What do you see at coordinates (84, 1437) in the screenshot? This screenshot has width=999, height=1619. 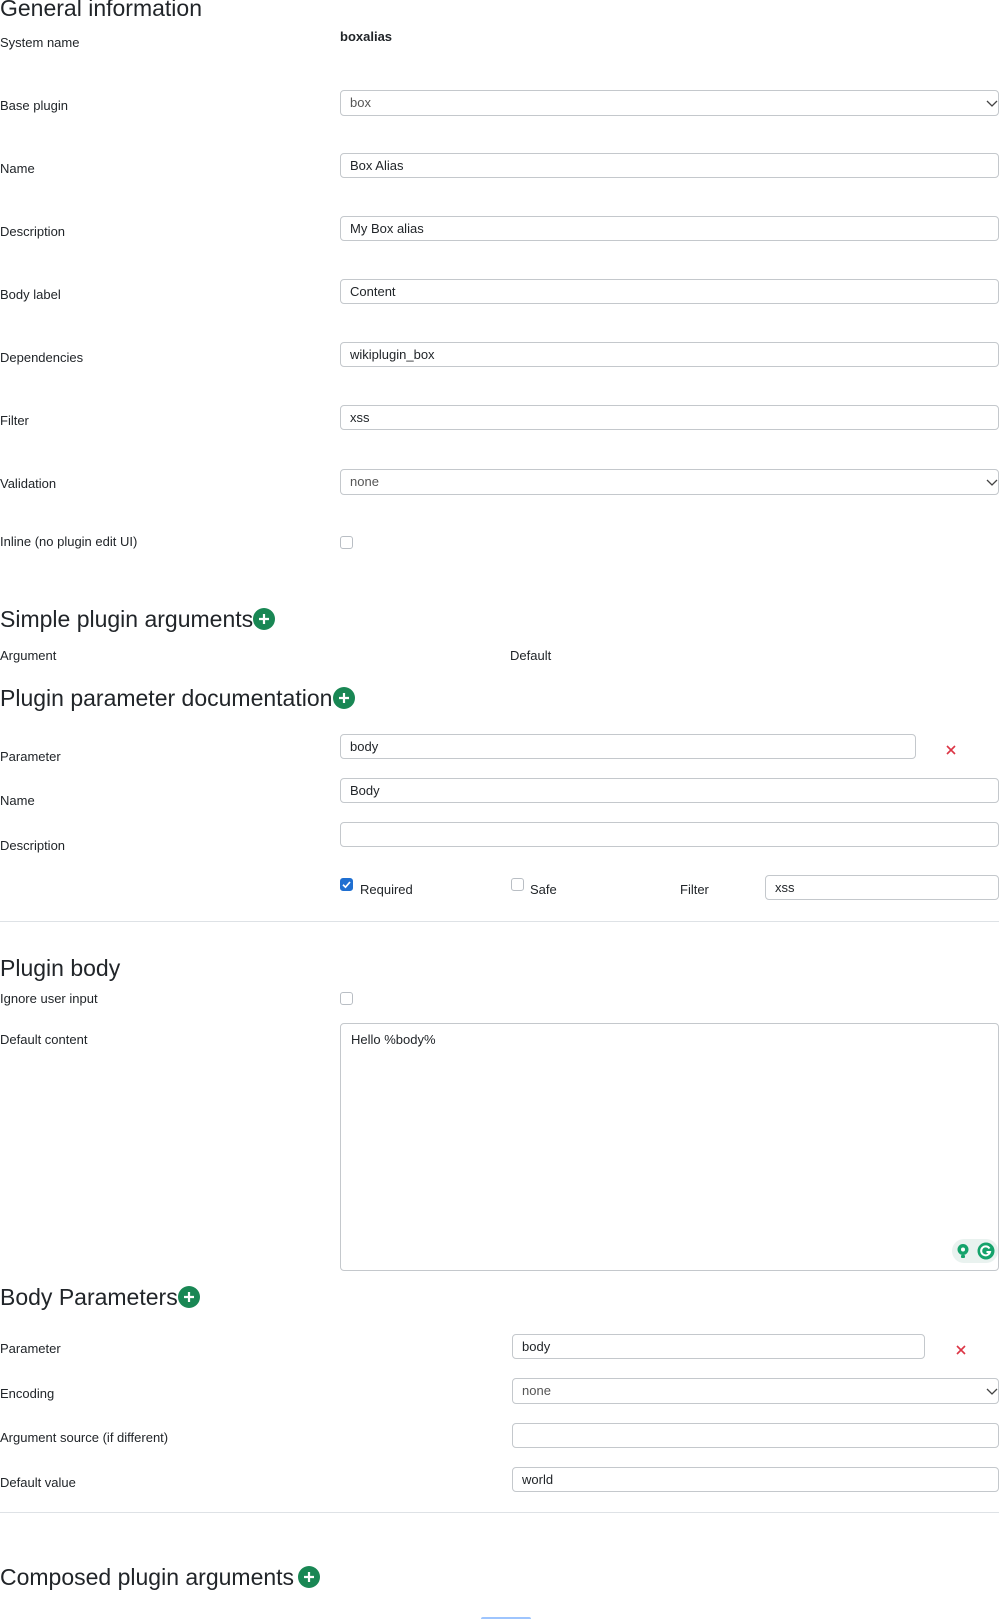 I see `argument-source-label: Argument source (if different)` at bounding box center [84, 1437].